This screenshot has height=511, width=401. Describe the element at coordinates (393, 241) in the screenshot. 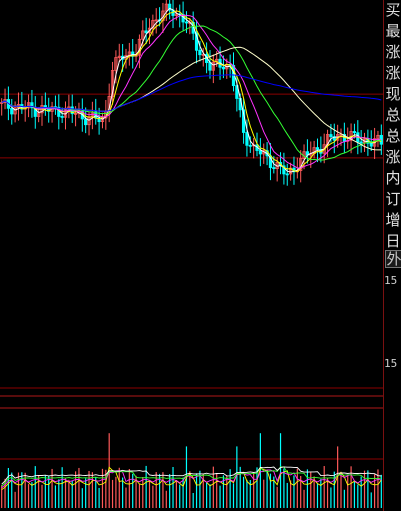

I see `side-label: 日` at that location.